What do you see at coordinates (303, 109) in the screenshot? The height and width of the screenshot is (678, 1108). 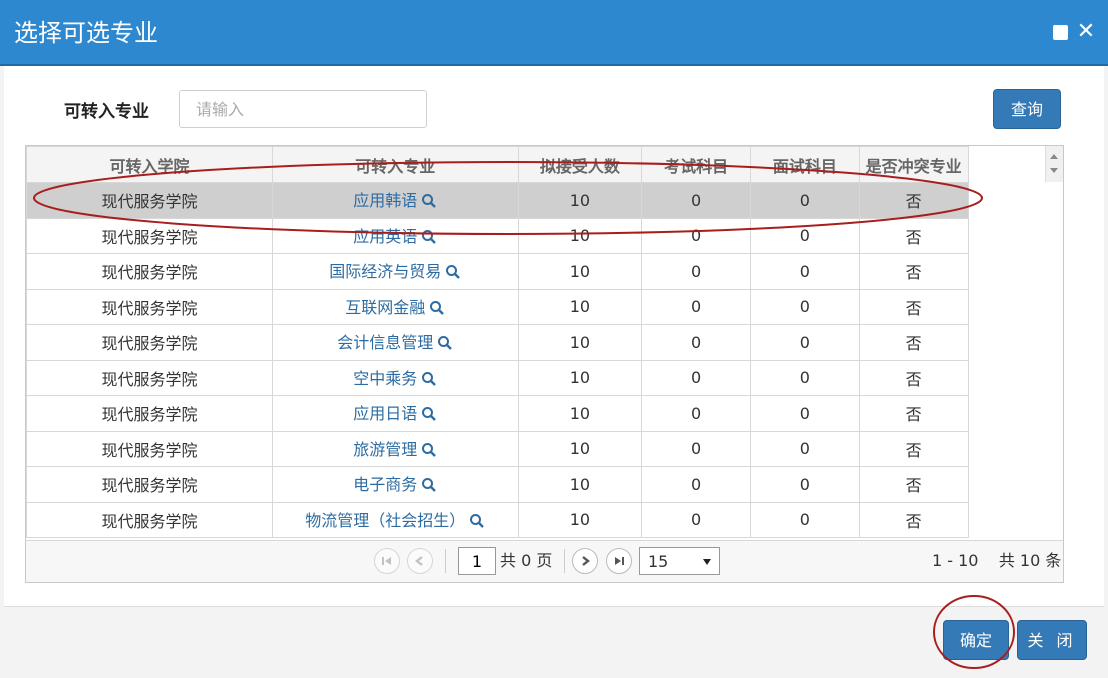 I see `major-search-input` at bounding box center [303, 109].